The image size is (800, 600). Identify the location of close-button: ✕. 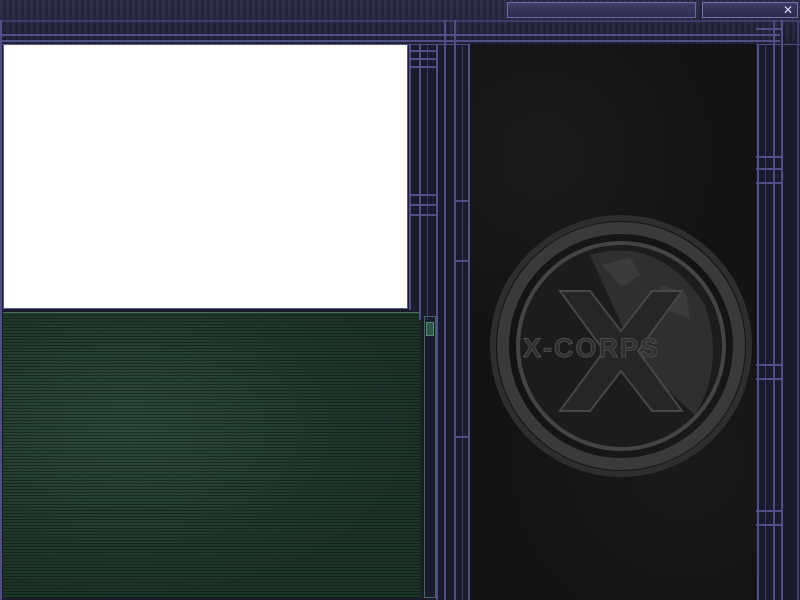
(788, 10).